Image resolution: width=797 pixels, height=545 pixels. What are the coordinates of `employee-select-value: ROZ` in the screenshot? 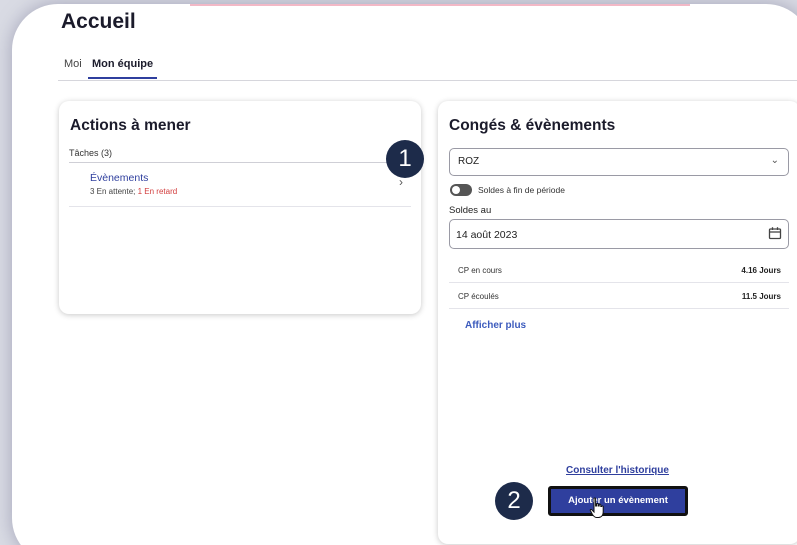 It's located at (469, 161).